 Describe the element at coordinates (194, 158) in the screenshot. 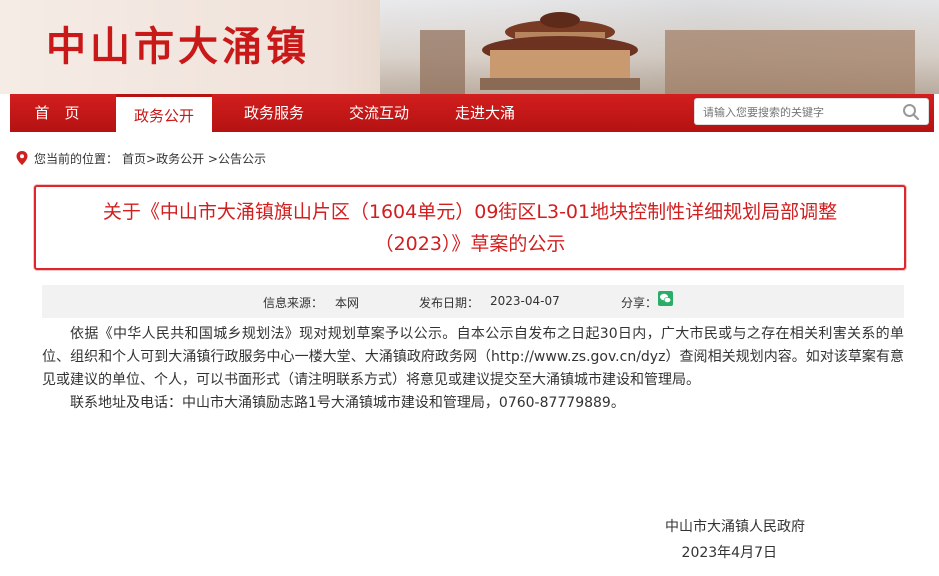

I see `breadcrumb-path: 首页>政务公开 >公告公示` at that location.